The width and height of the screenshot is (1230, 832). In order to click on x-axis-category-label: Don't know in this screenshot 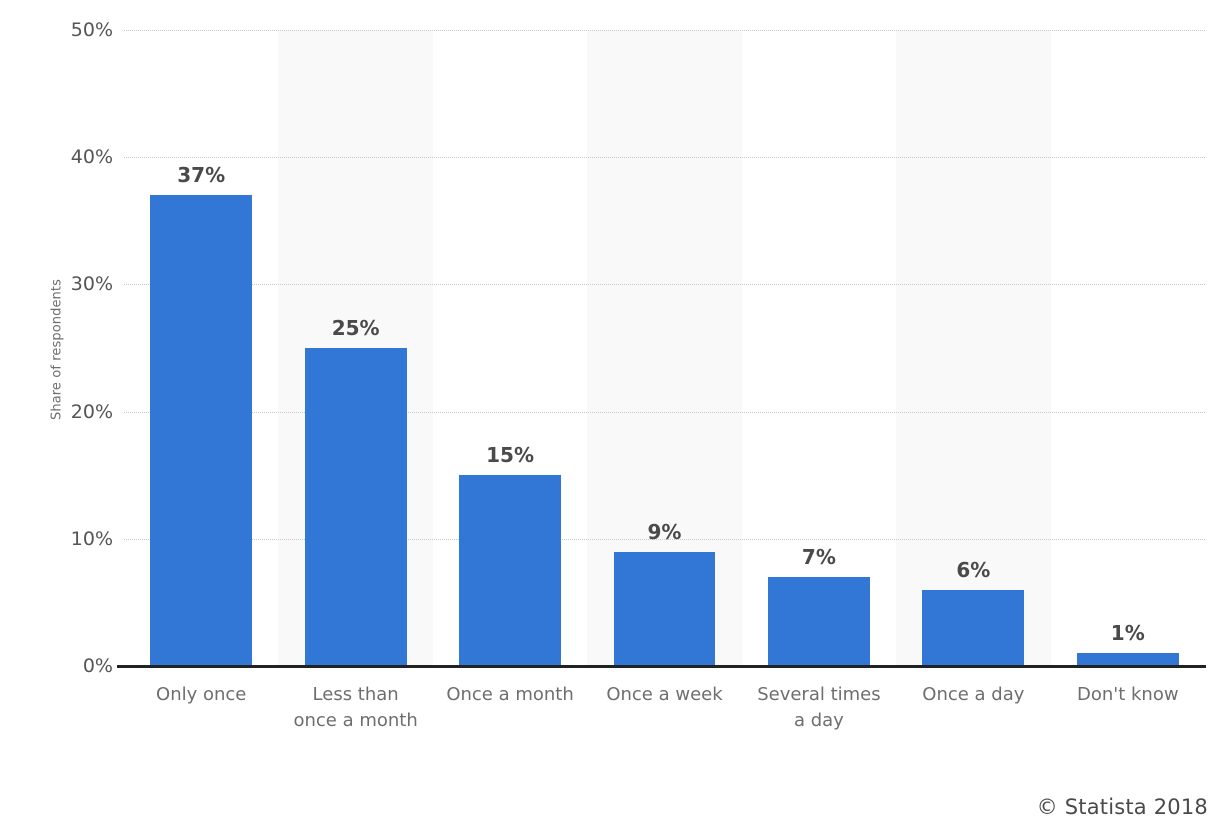, I will do `click(1127, 694)`.